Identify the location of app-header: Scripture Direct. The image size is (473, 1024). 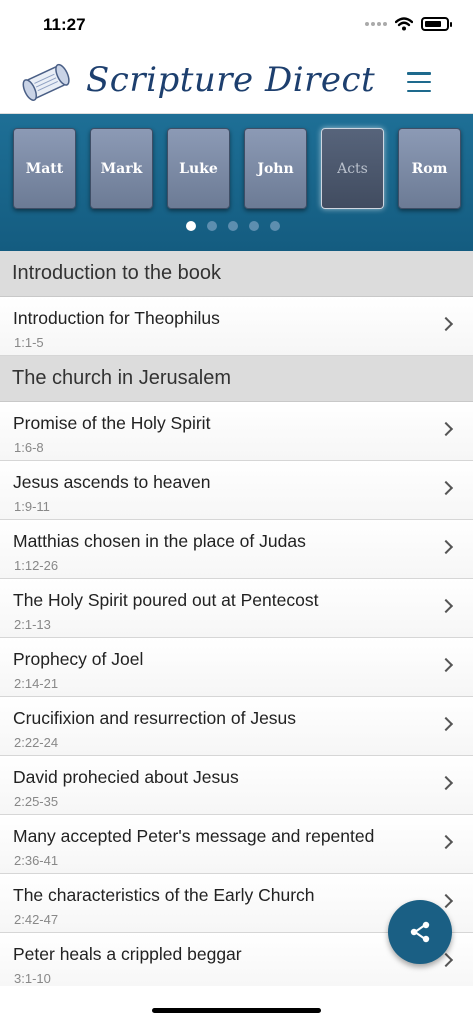
(236, 83).